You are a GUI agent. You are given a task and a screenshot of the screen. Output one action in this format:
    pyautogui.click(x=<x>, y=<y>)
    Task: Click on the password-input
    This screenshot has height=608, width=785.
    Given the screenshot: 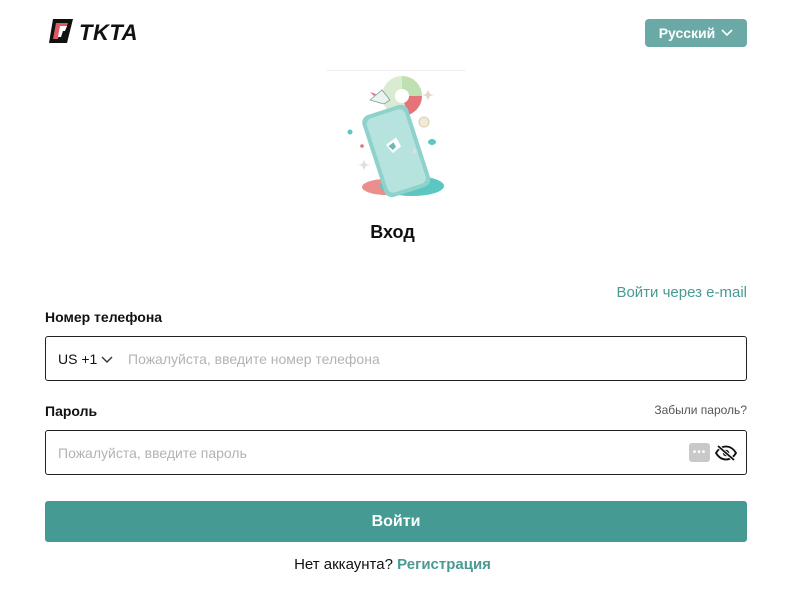 What is the action you would take?
    pyautogui.click(x=367, y=452)
    